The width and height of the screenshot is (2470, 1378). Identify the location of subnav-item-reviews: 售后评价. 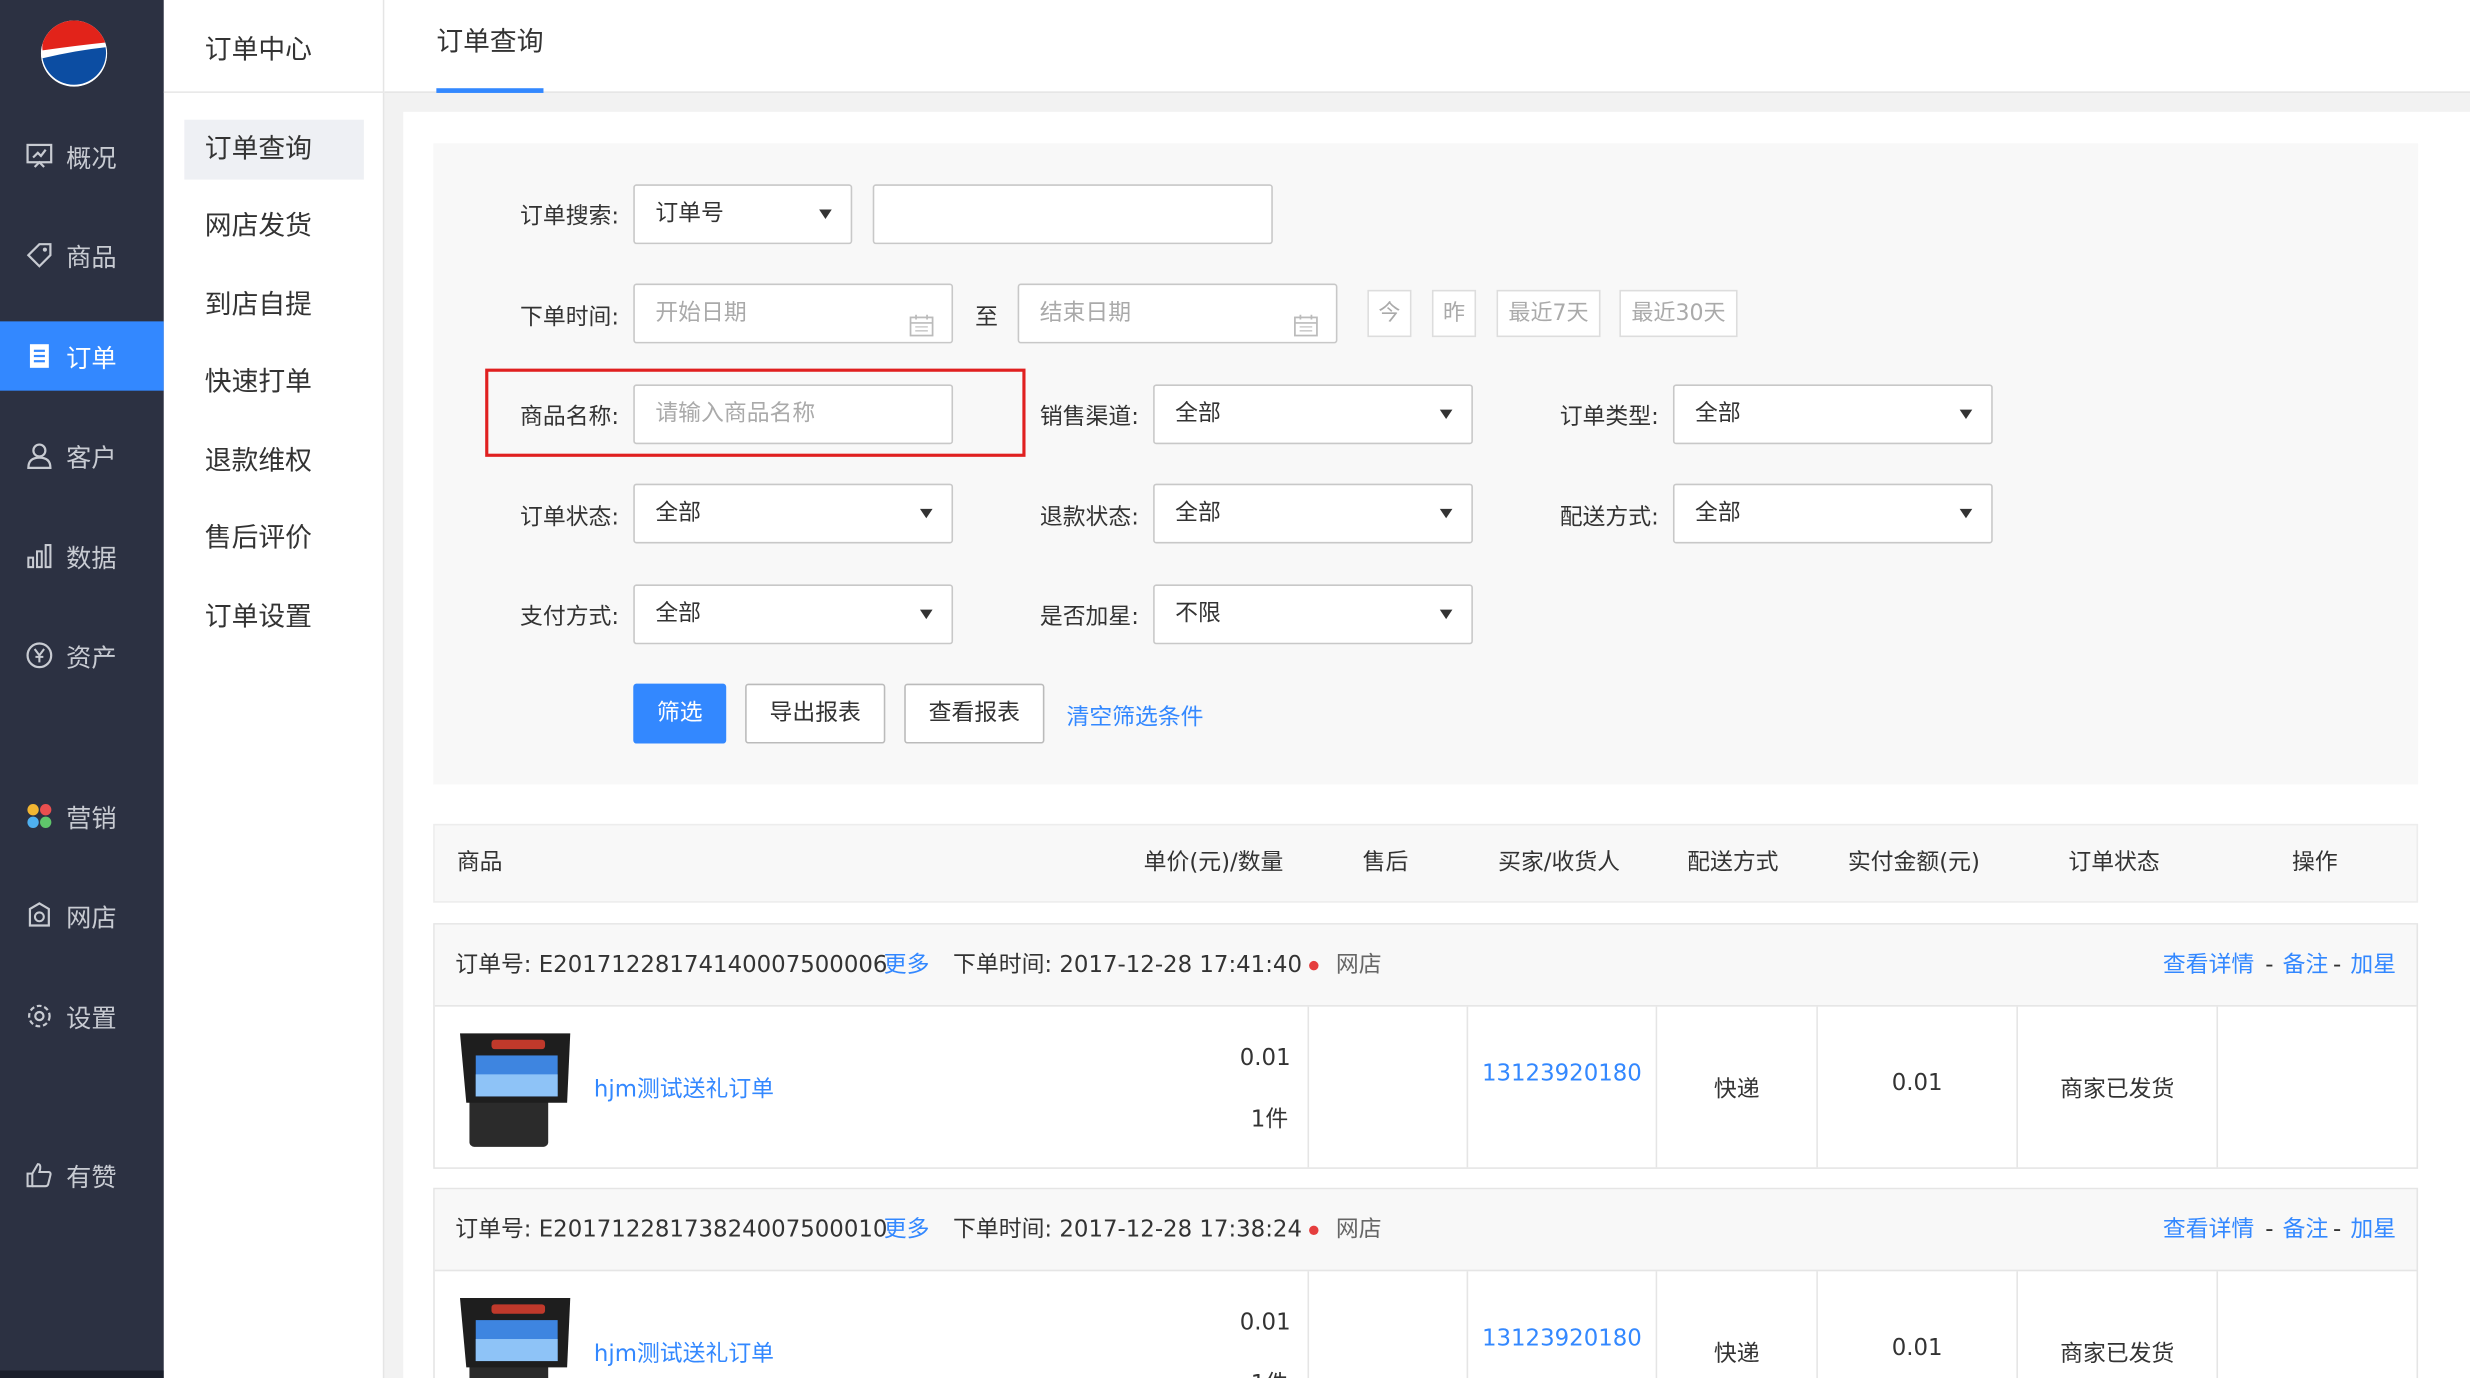
(274, 539).